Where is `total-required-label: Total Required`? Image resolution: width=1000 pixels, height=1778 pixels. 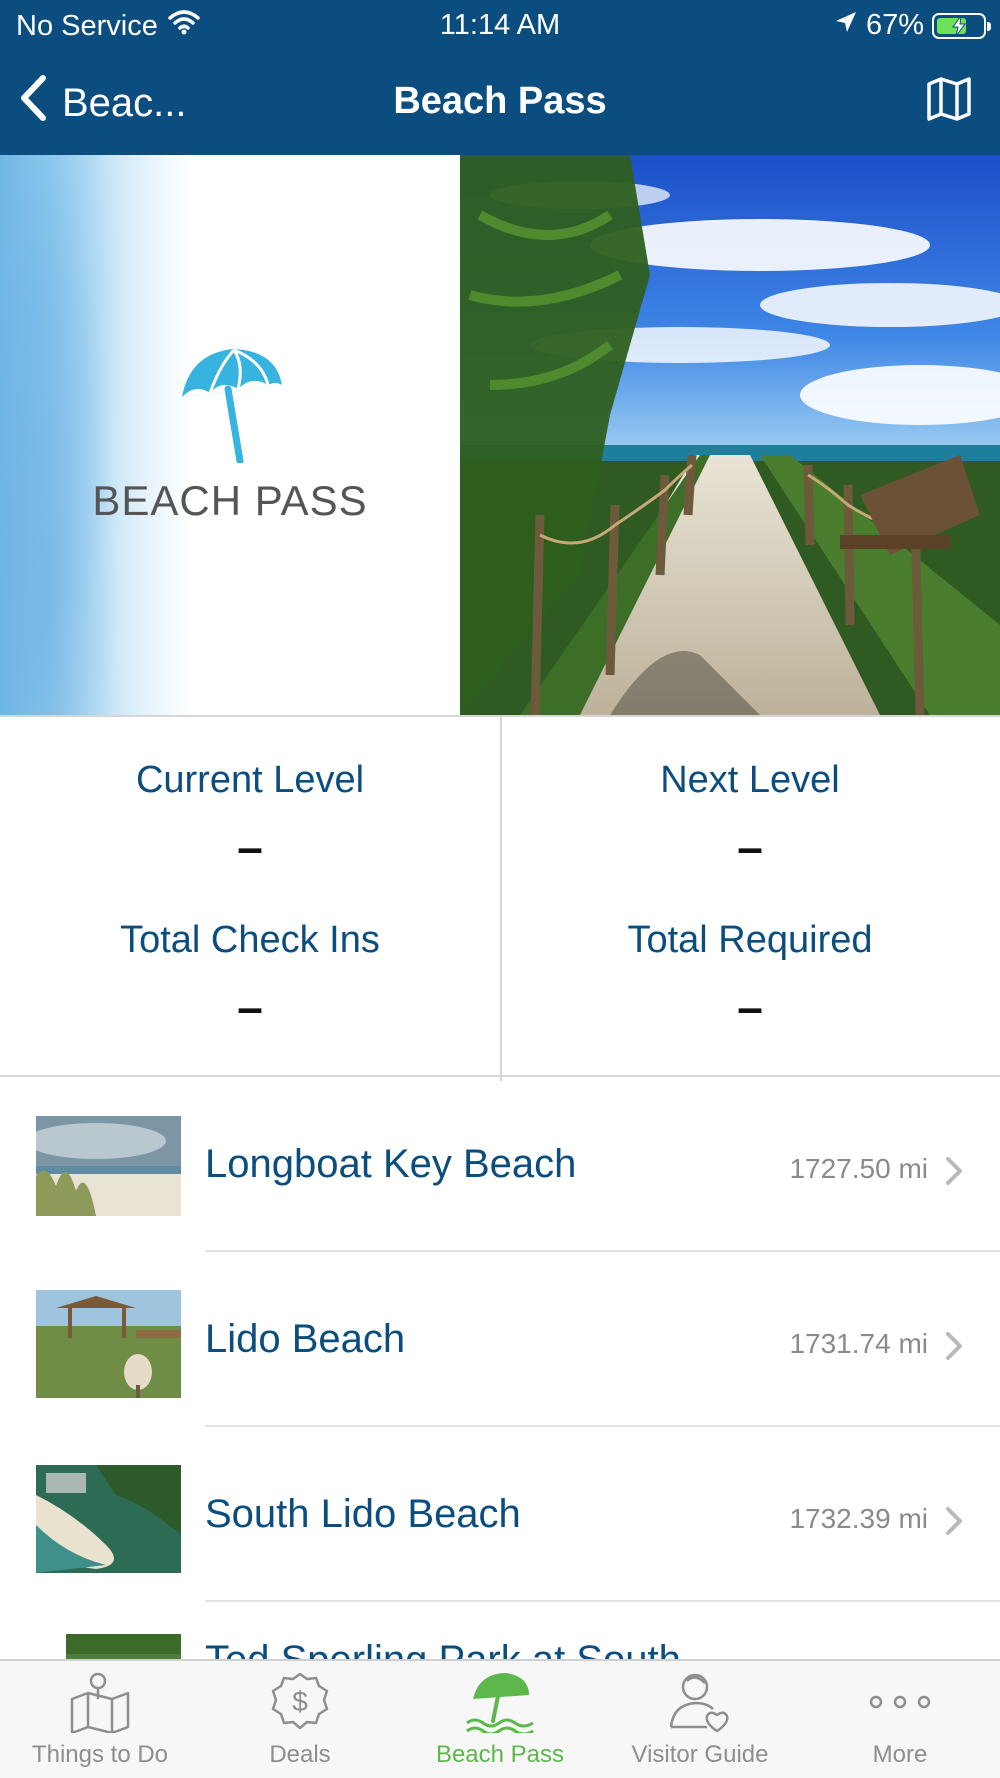 total-required-label: Total Required is located at coordinates (750, 940).